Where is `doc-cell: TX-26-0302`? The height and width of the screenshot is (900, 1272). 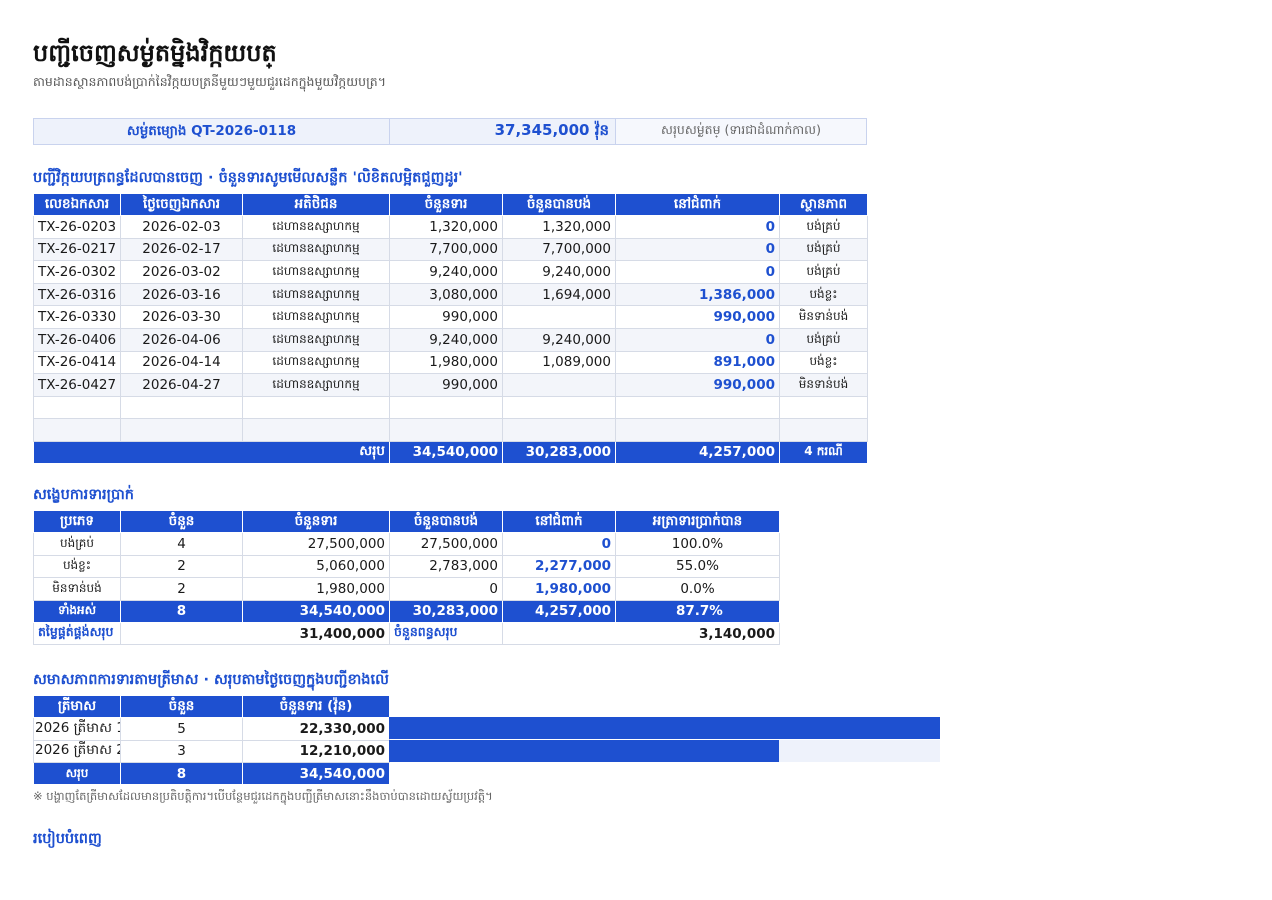
doc-cell: TX-26-0302 is located at coordinates (77, 272).